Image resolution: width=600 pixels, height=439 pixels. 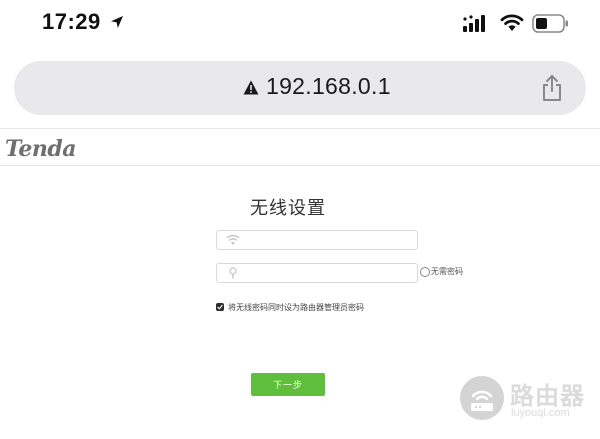 What do you see at coordinates (447, 271) in the screenshot?
I see `no-password-label: 无需密码` at bounding box center [447, 271].